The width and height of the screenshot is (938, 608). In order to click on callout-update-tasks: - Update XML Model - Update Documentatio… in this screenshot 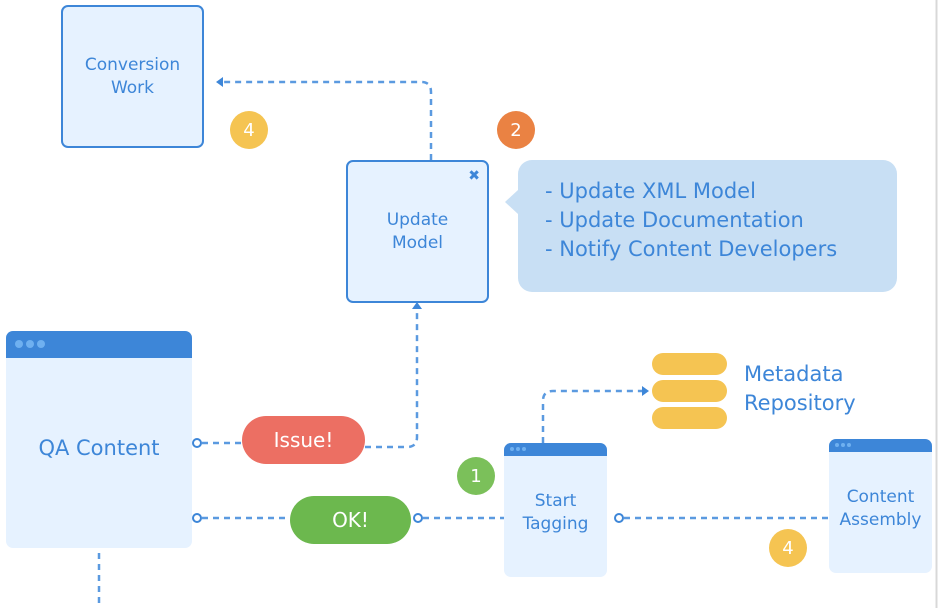, I will do `click(701, 226)`.